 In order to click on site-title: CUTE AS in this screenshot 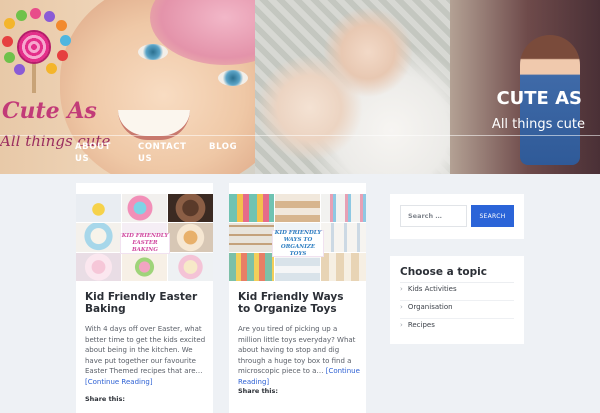, I will do `click(539, 98)`.